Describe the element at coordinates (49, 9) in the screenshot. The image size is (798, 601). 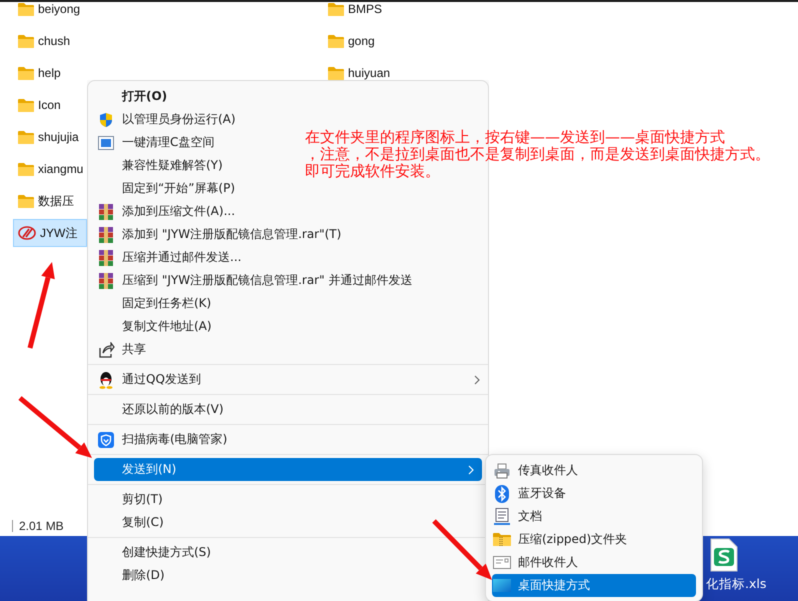
I see `file-item: beiyong` at that location.